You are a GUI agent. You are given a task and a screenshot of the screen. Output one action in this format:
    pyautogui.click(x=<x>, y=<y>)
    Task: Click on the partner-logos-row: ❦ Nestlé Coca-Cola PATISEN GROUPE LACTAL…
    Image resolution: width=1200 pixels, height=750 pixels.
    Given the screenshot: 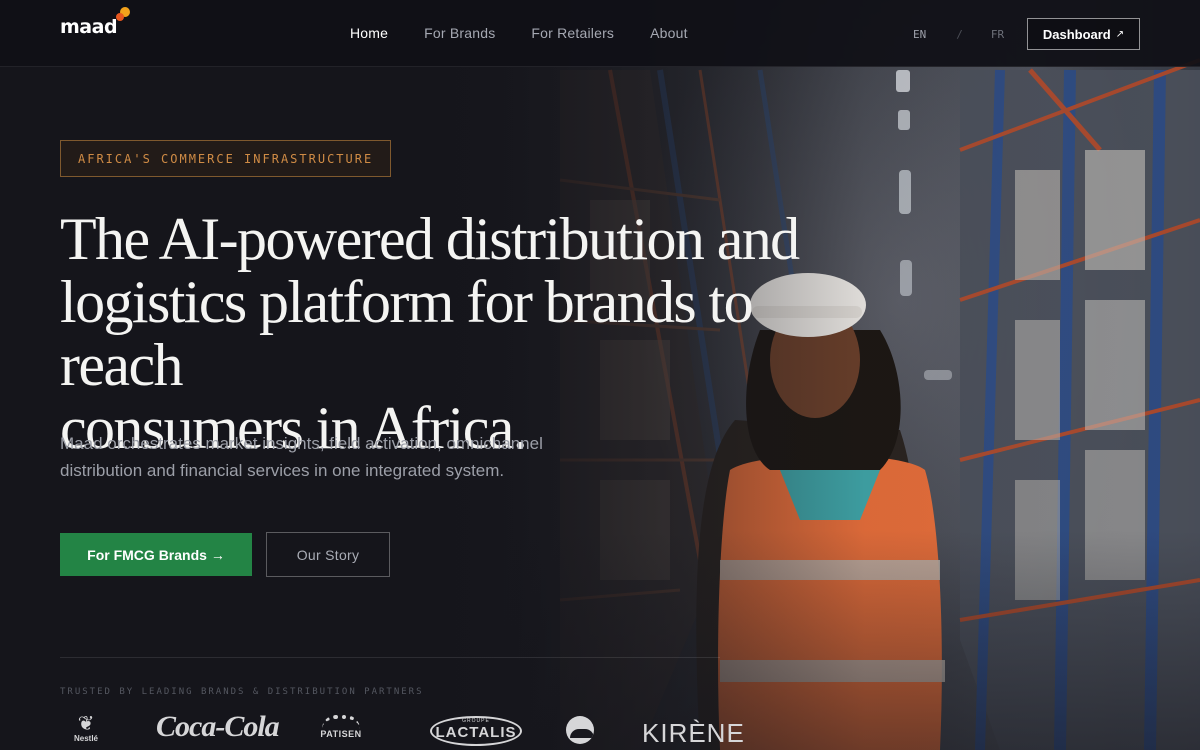 What is the action you would take?
    pyautogui.click(x=410, y=729)
    